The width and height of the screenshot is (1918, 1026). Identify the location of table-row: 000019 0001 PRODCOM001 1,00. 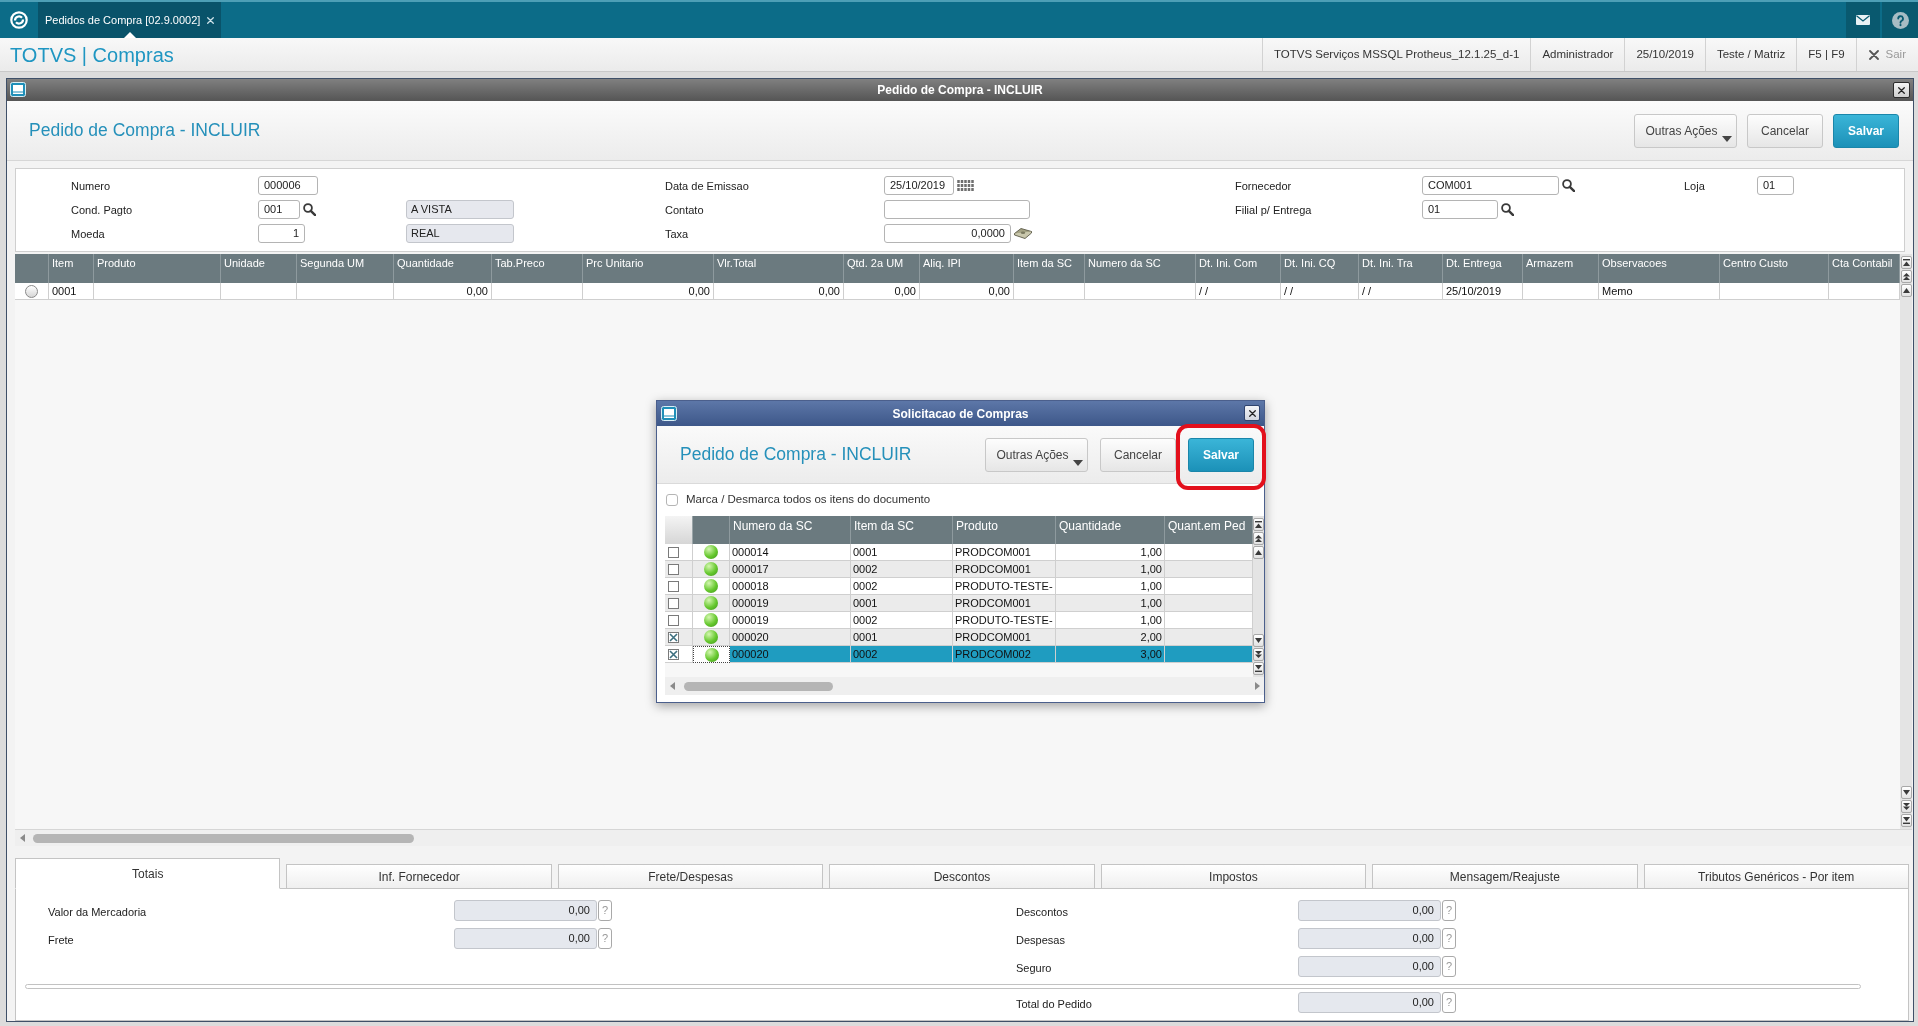
(959, 603).